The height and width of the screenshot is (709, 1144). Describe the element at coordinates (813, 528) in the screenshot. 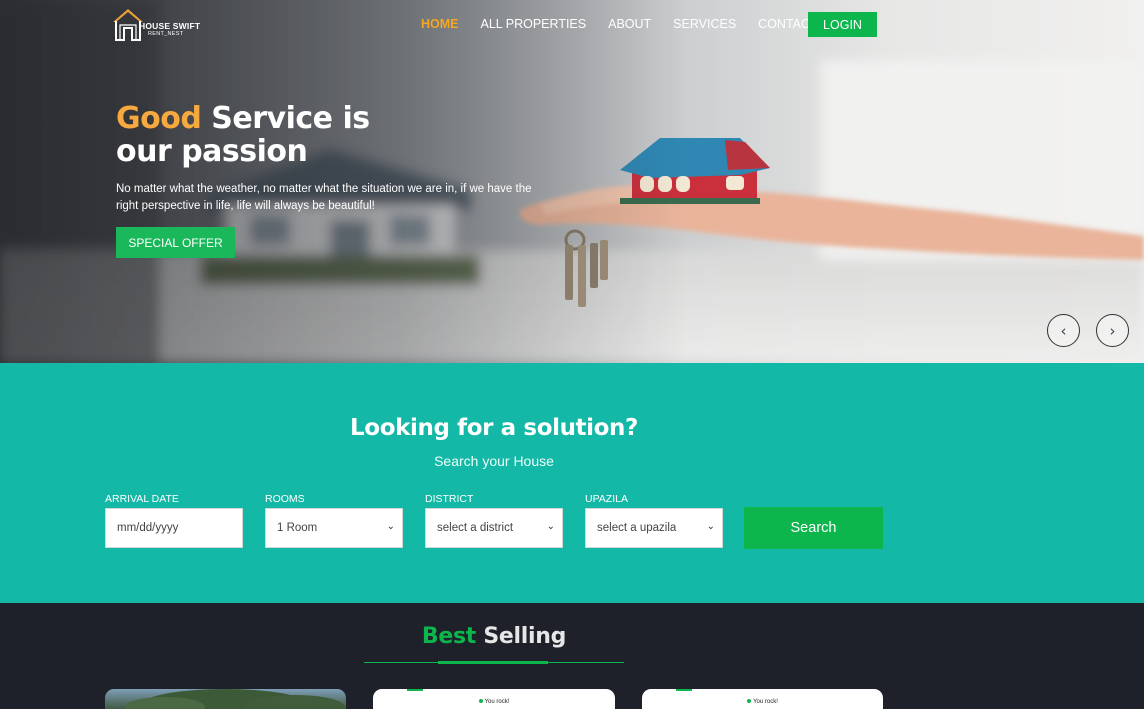

I see `search-button: Search` at that location.